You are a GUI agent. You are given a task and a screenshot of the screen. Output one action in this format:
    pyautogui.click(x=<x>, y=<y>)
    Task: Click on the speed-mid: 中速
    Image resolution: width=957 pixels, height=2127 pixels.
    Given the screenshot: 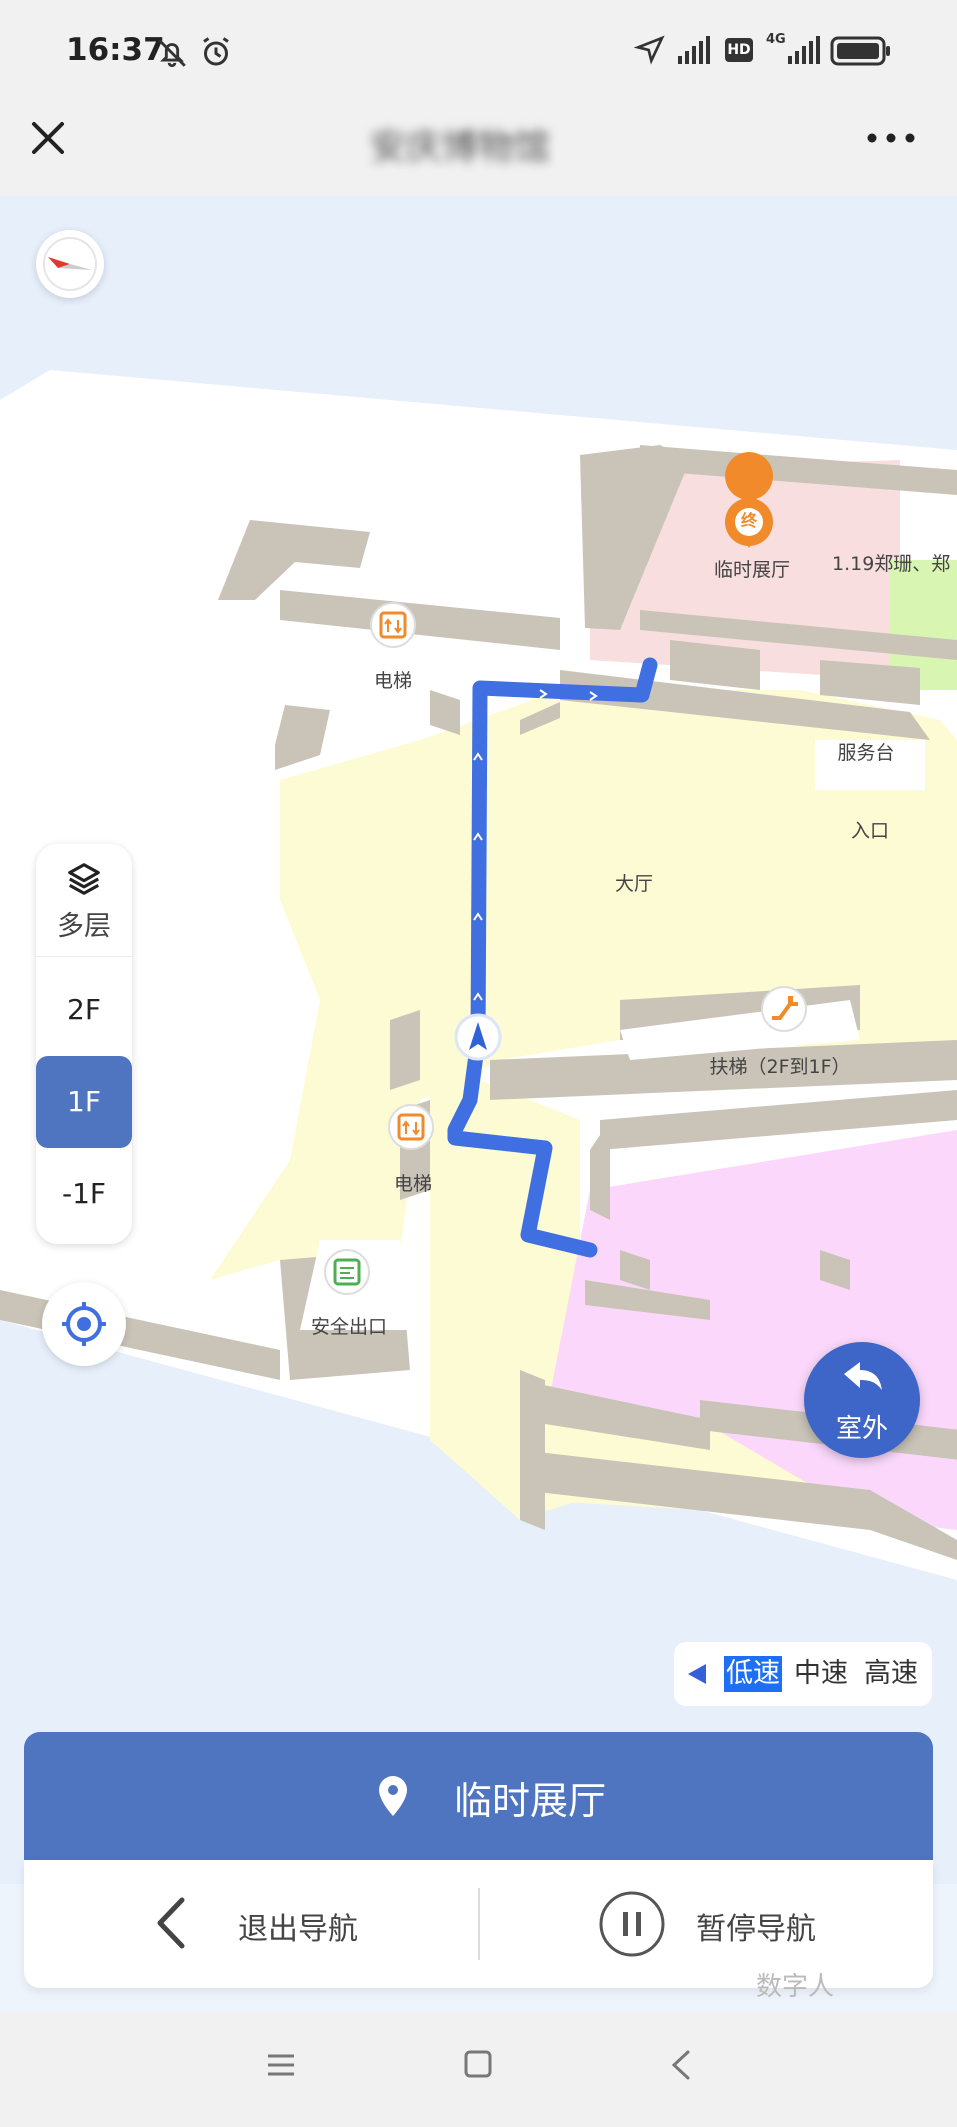 What is the action you would take?
    pyautogui.click(x=821, y=1674)
    